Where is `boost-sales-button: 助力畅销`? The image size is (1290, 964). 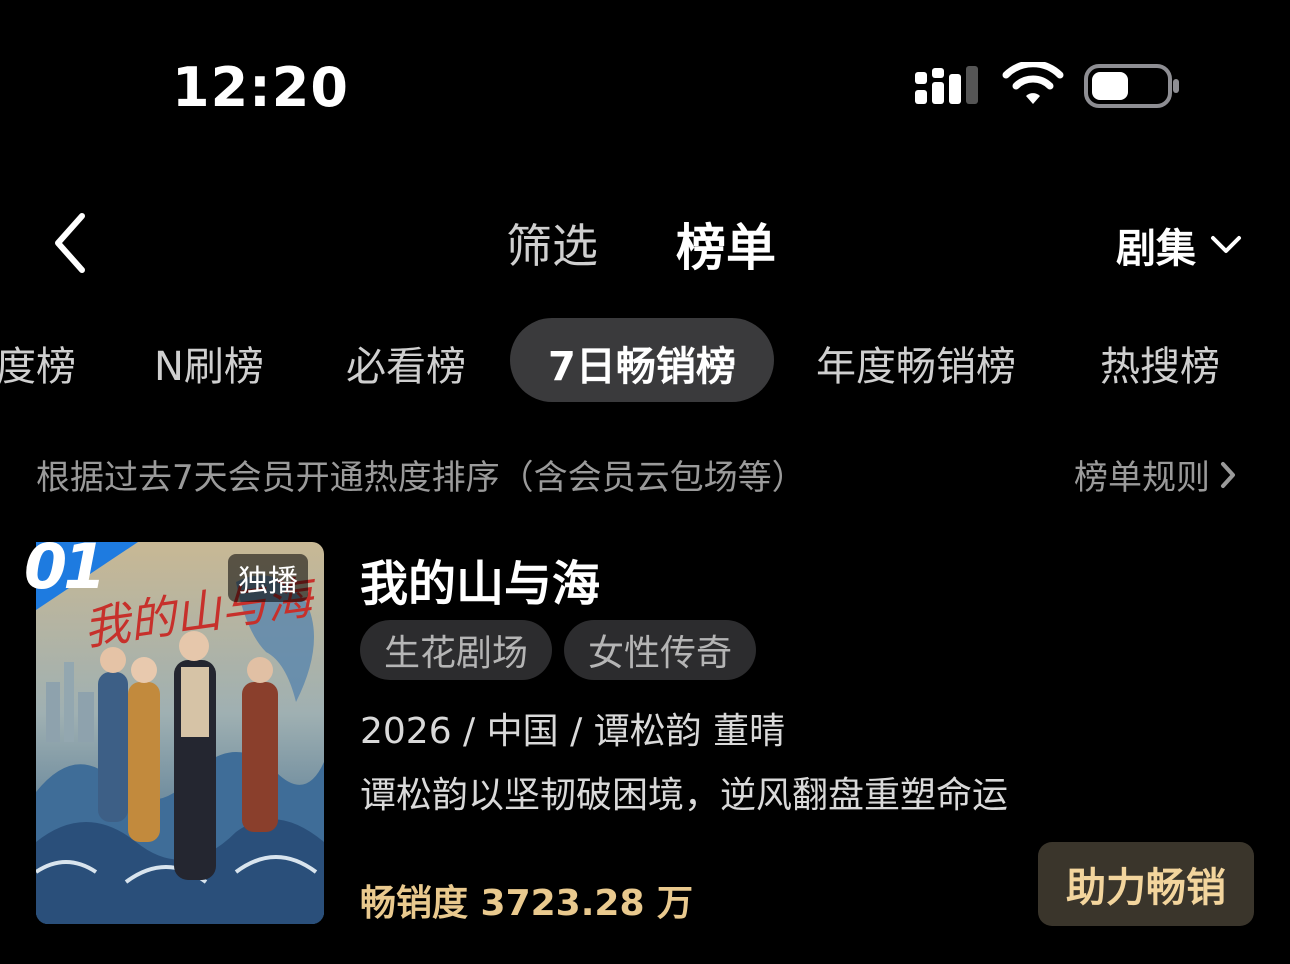
boost-sales-button: 助力畅销 is located at coordinates (1146, 884).